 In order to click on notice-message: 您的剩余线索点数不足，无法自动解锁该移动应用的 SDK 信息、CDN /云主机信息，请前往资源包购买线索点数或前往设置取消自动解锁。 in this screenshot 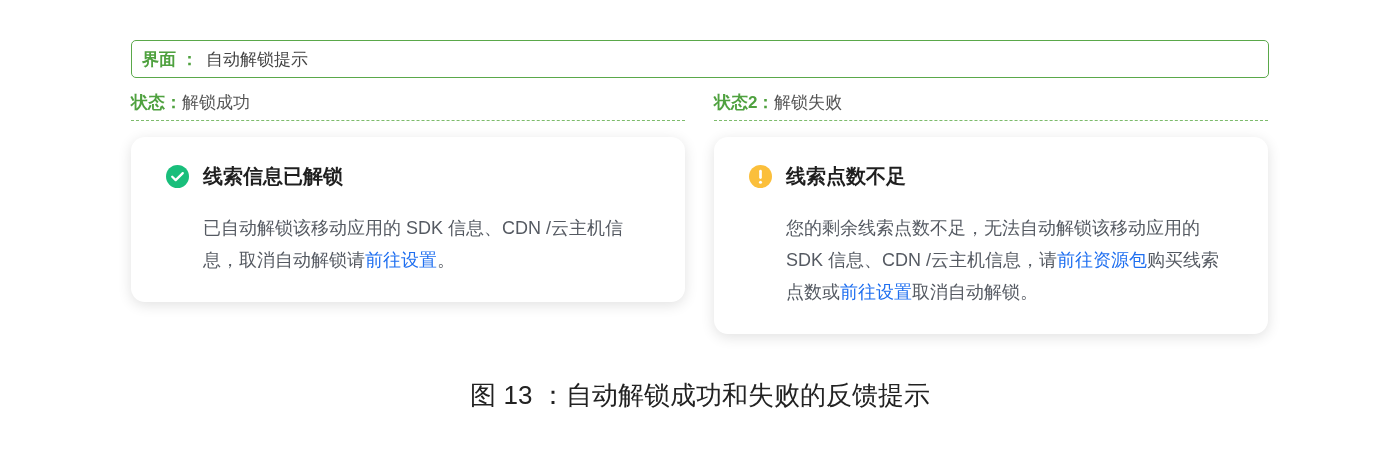, I will do `click(1003, 260)`.